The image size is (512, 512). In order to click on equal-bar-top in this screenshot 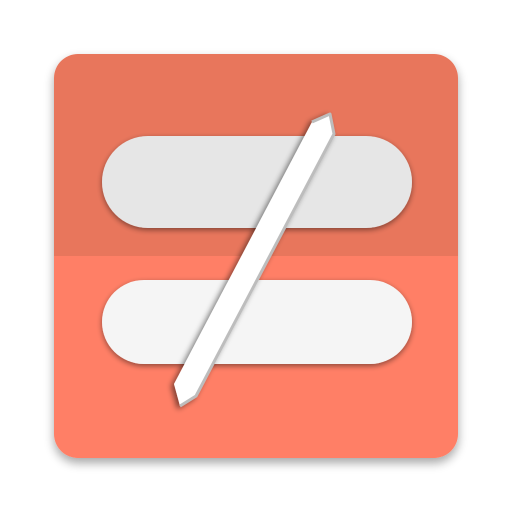, I will do `click(257, 182)`.